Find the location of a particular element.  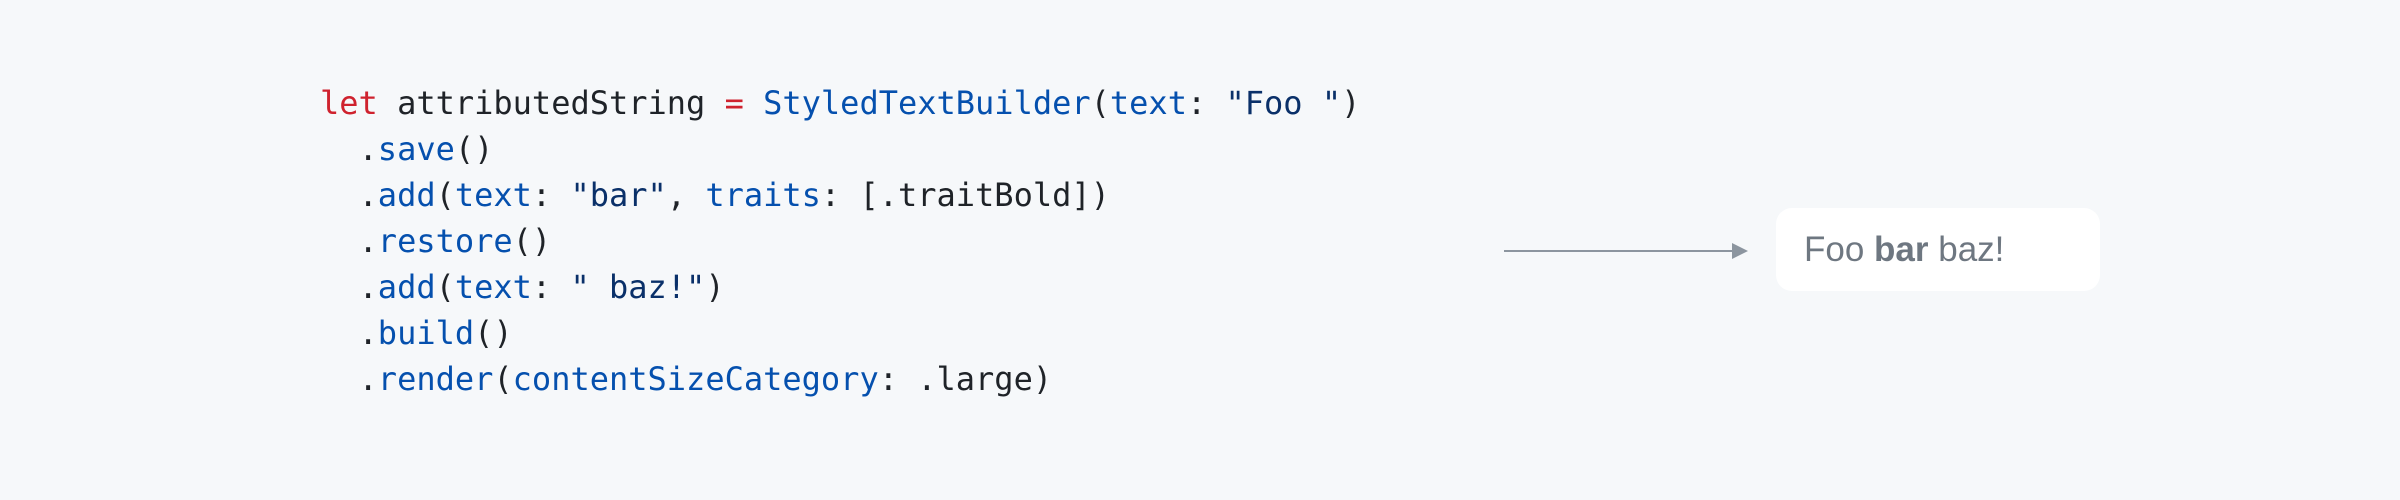

keyword-let: let is located at coordinates (349, 103).